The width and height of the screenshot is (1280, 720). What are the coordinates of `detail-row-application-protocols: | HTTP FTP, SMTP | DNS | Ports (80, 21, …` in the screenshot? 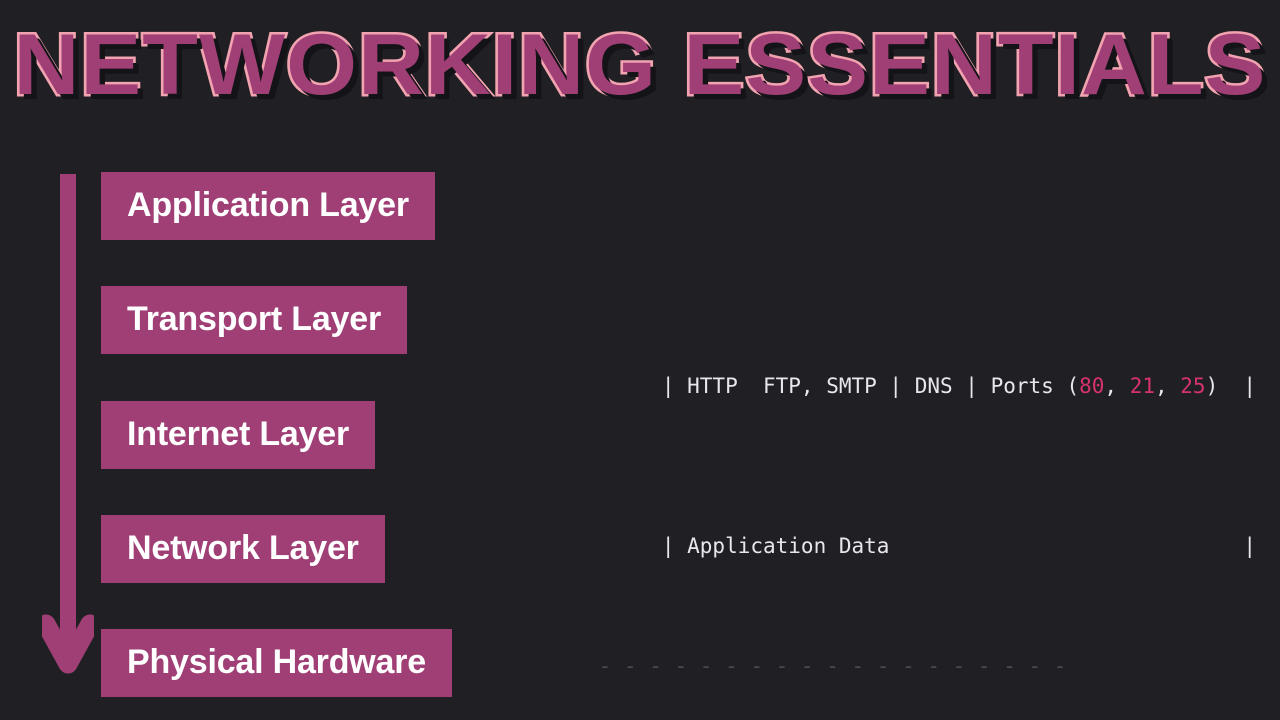 It's located at (921, 362).